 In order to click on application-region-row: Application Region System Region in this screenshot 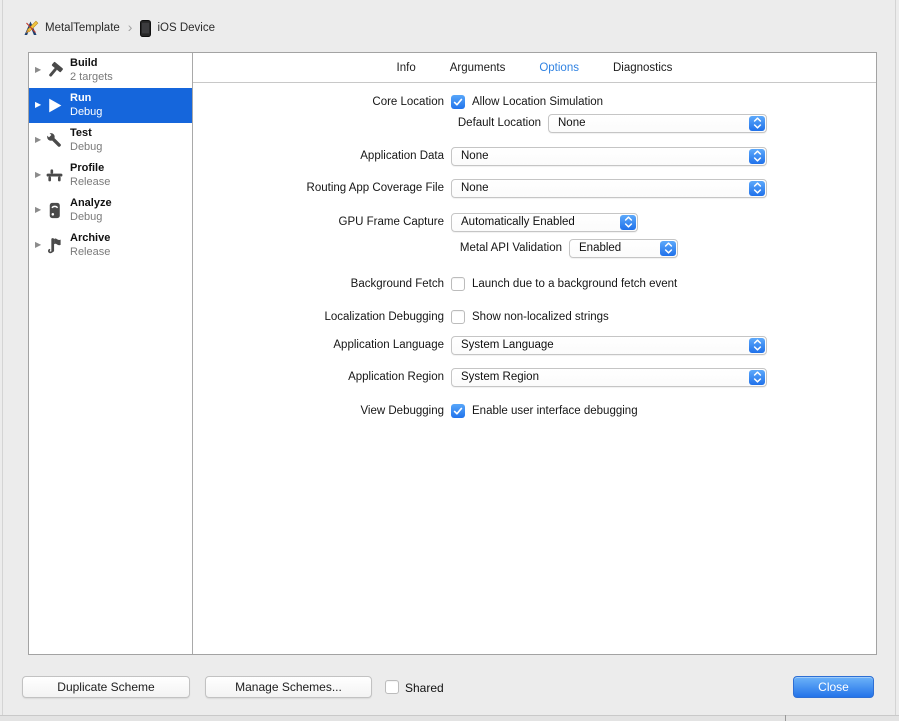, I will do `click(480, 377)`.